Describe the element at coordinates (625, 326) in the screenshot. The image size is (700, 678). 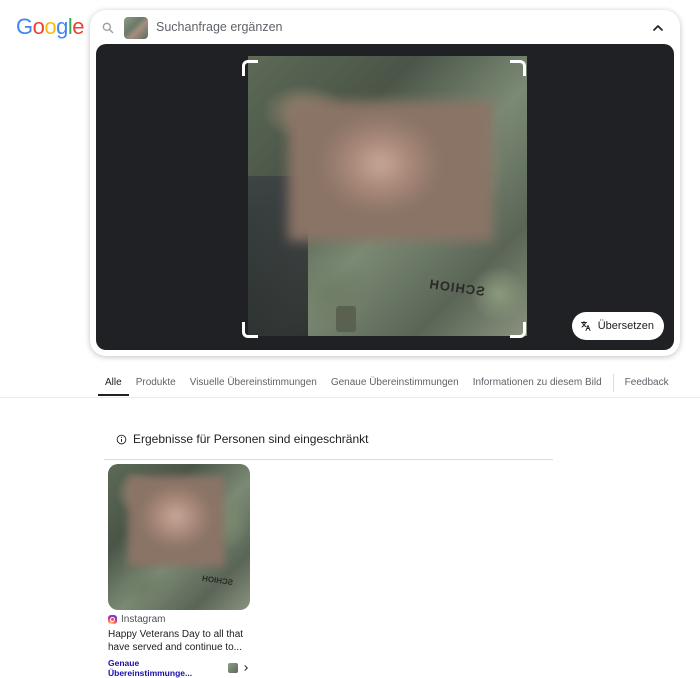
I see `translate-label: Übersetzen` at that location.